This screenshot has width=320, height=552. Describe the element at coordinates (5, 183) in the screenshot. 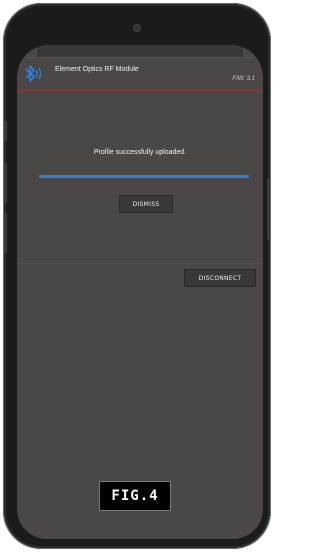

I see `volume-up-button` at that location.